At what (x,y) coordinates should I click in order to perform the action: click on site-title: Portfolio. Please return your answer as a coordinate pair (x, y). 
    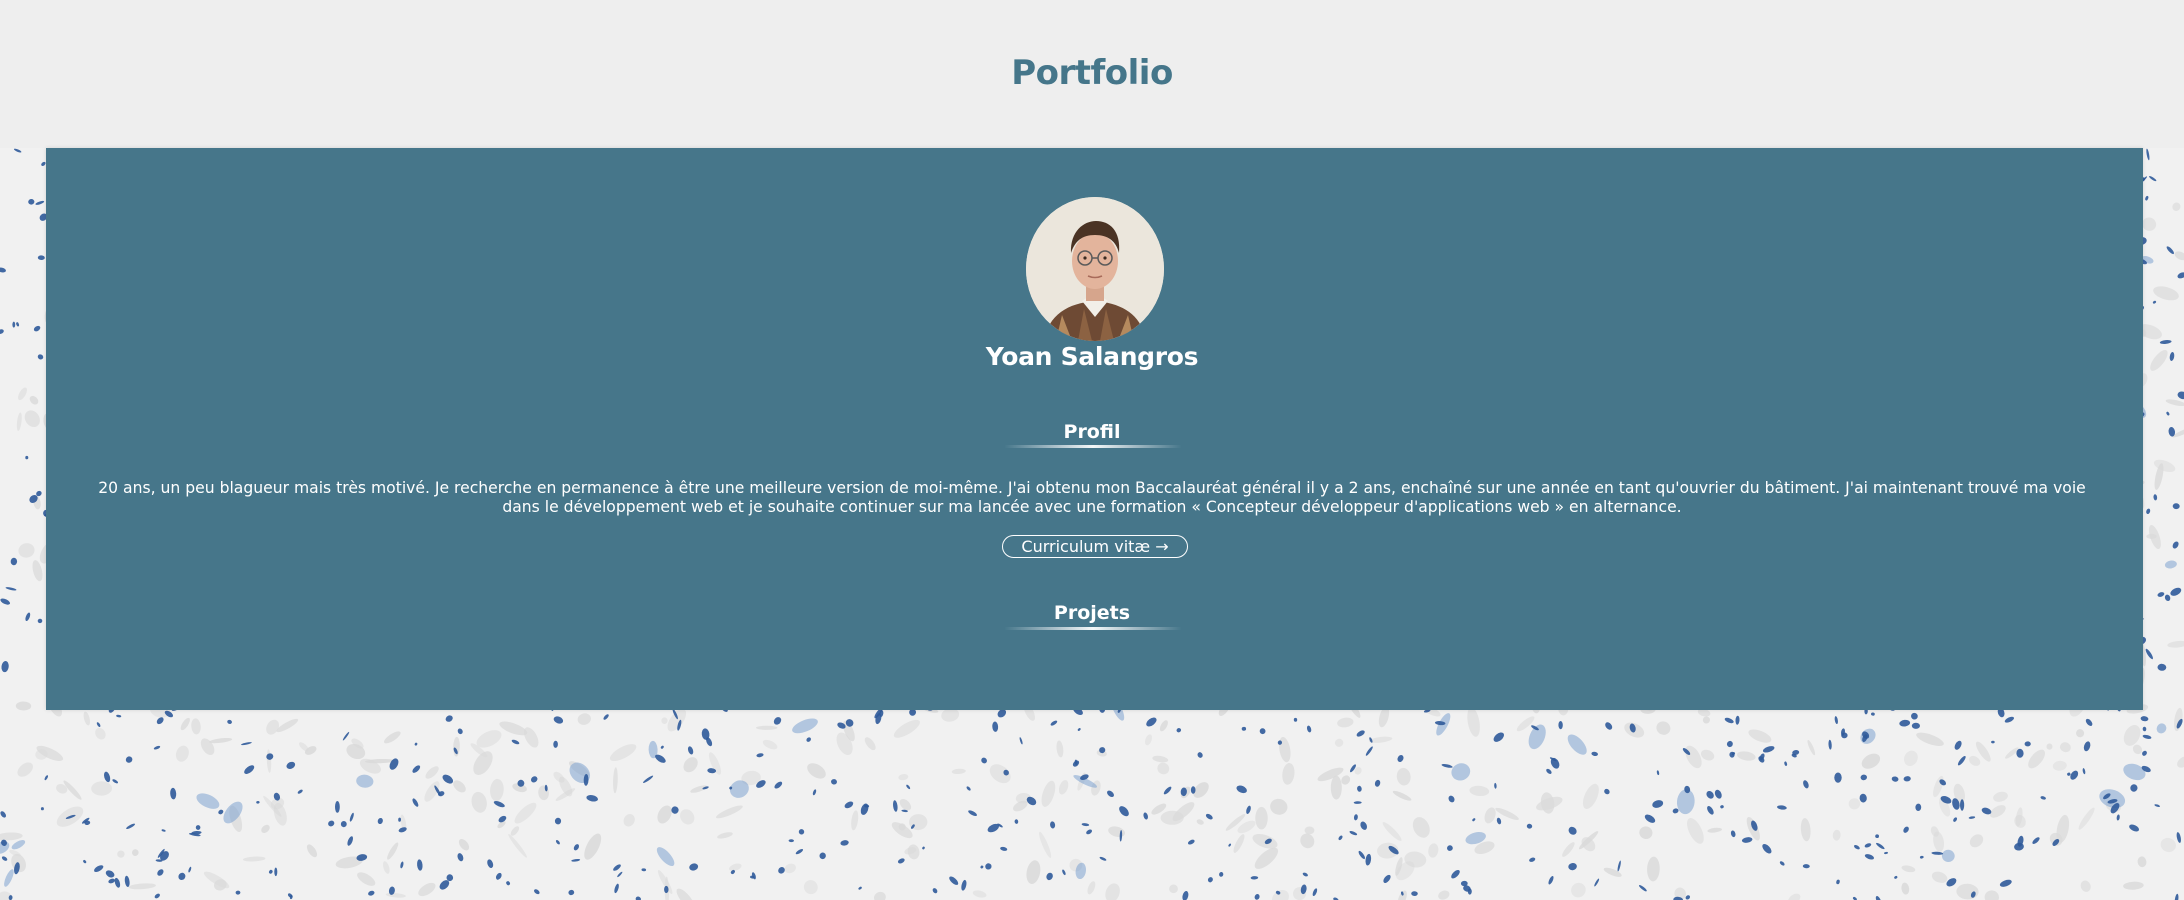
    Looking at the image, I should click on (1092, 73).